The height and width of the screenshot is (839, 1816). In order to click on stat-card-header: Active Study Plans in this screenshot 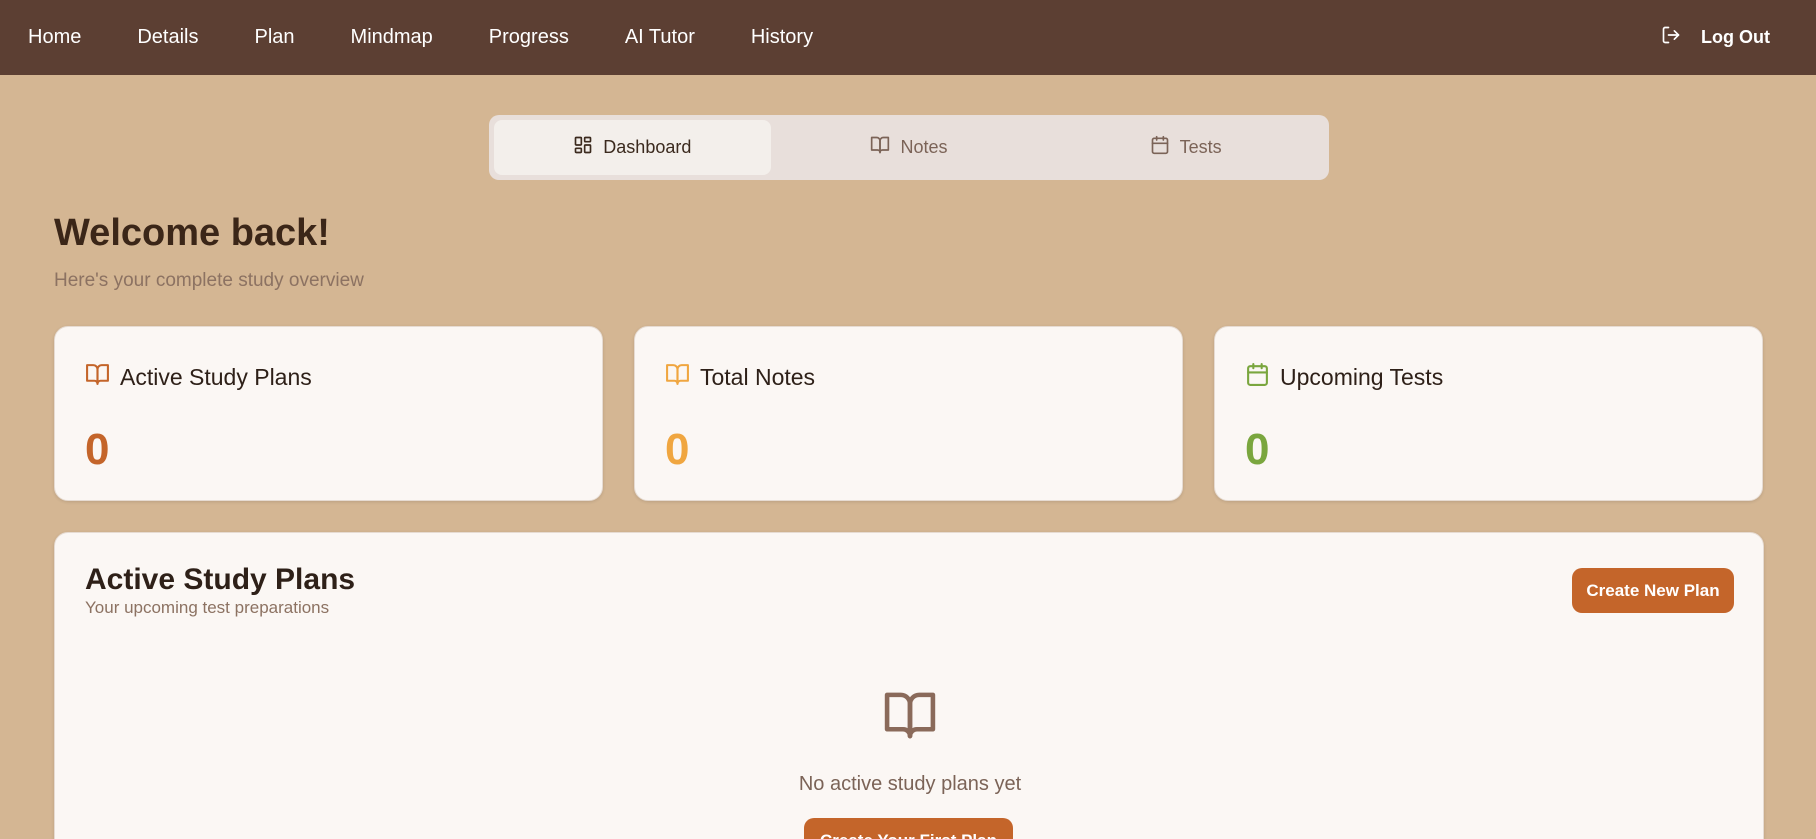, I will do `click(198, 377)`.